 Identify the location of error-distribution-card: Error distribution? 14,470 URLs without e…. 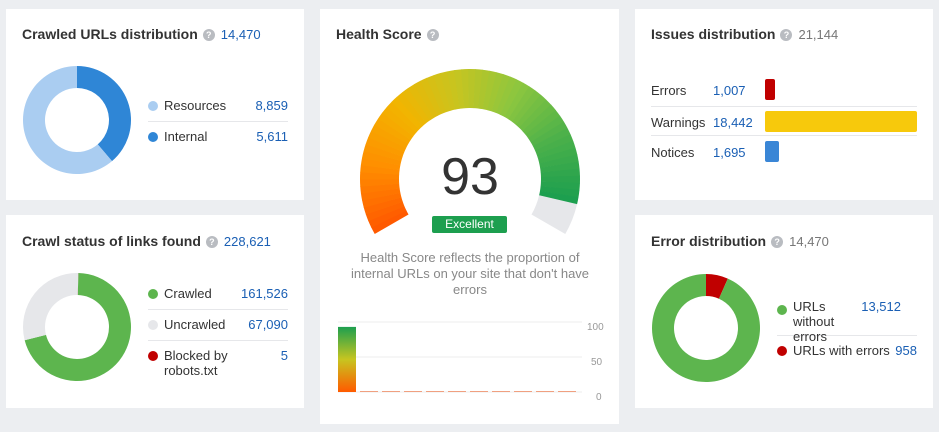
(784, 311).